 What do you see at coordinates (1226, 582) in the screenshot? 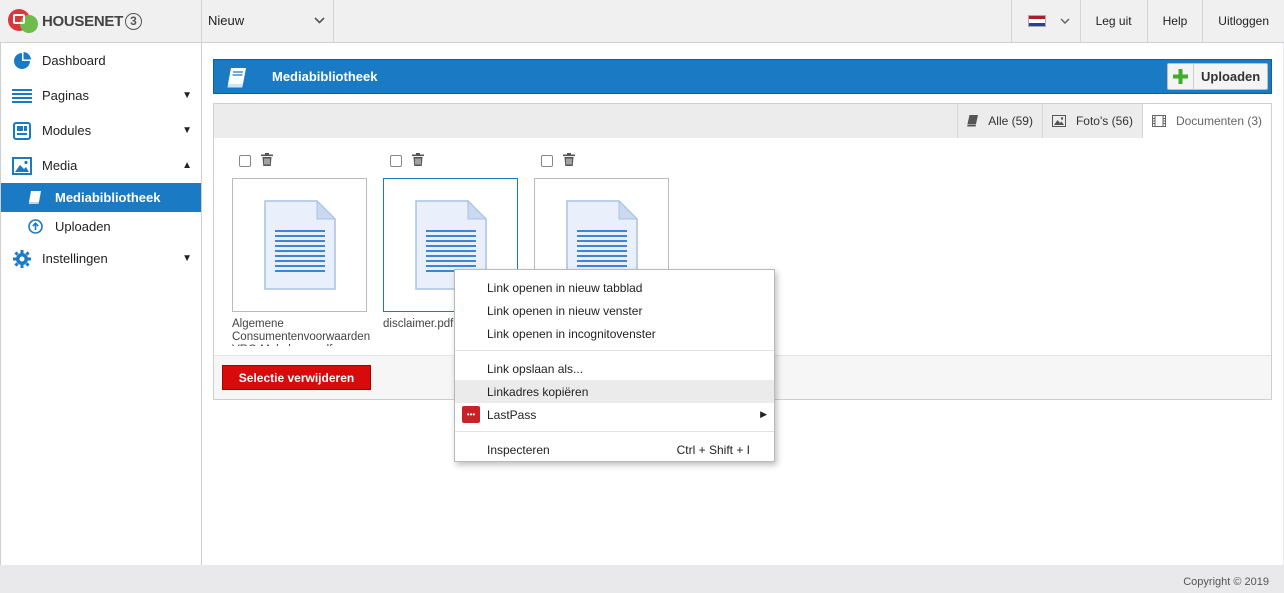
I see `copyright: Copyright © 2019` at bounding box center [1226, 582].